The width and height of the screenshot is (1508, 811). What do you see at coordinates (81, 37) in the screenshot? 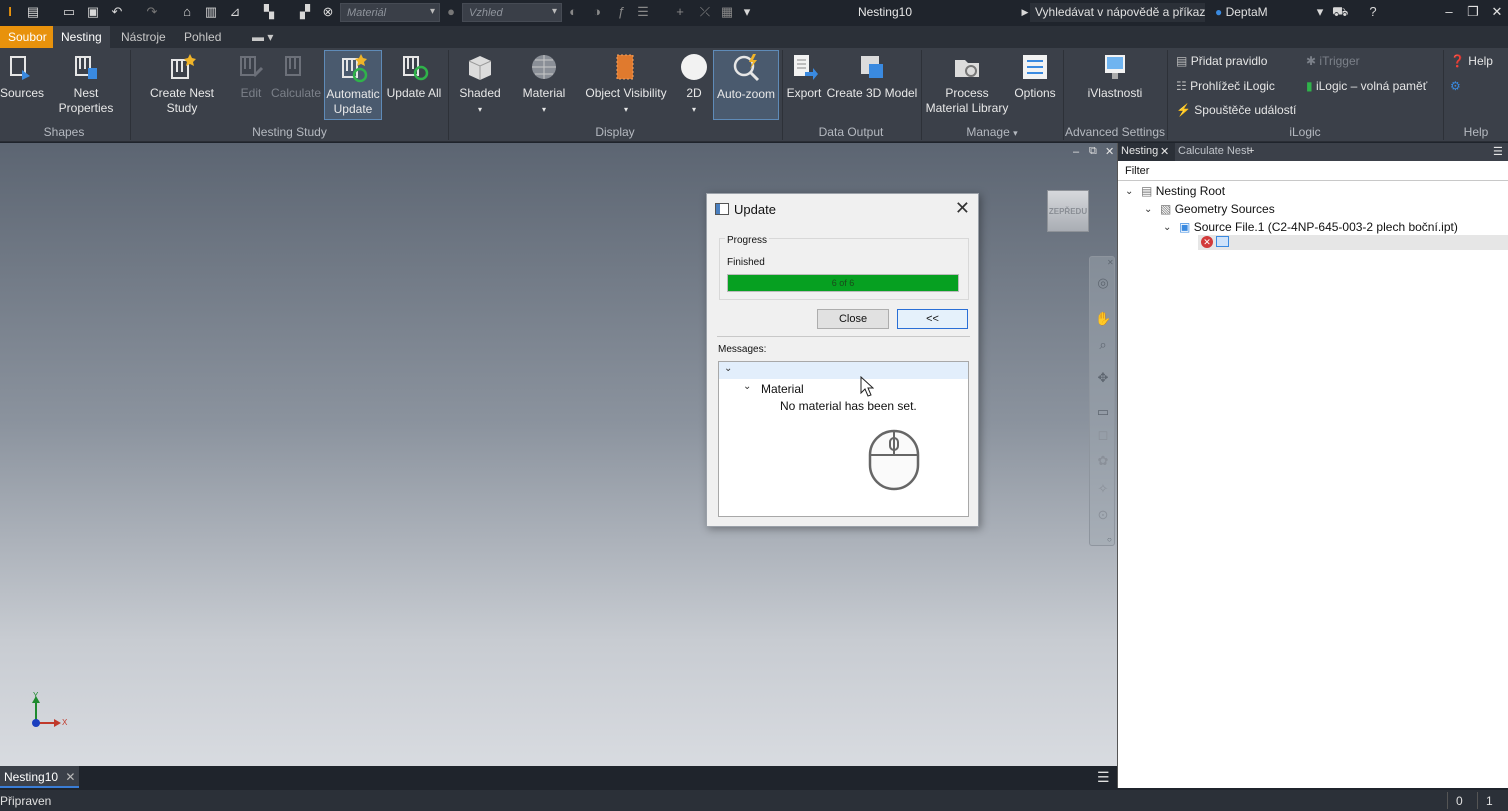
I see `tab-nesting: Nesting` at bounding box center [81, 37].